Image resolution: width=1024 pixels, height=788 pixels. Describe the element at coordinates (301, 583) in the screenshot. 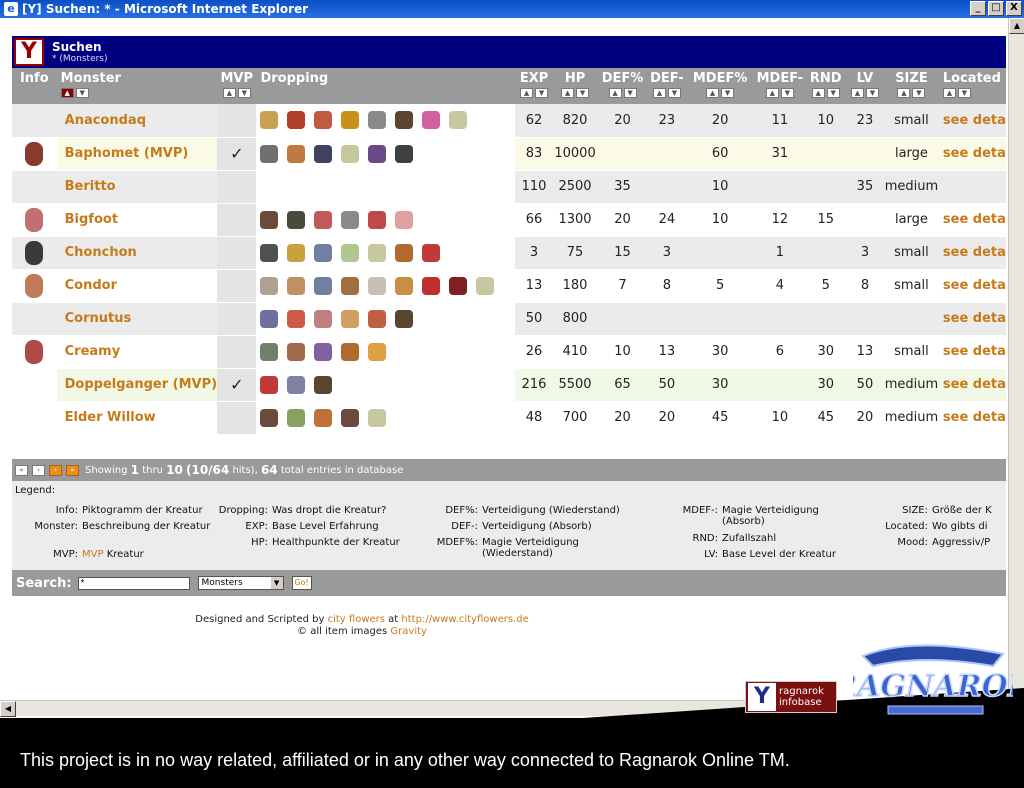

I see `go-button: Go!` at that location.